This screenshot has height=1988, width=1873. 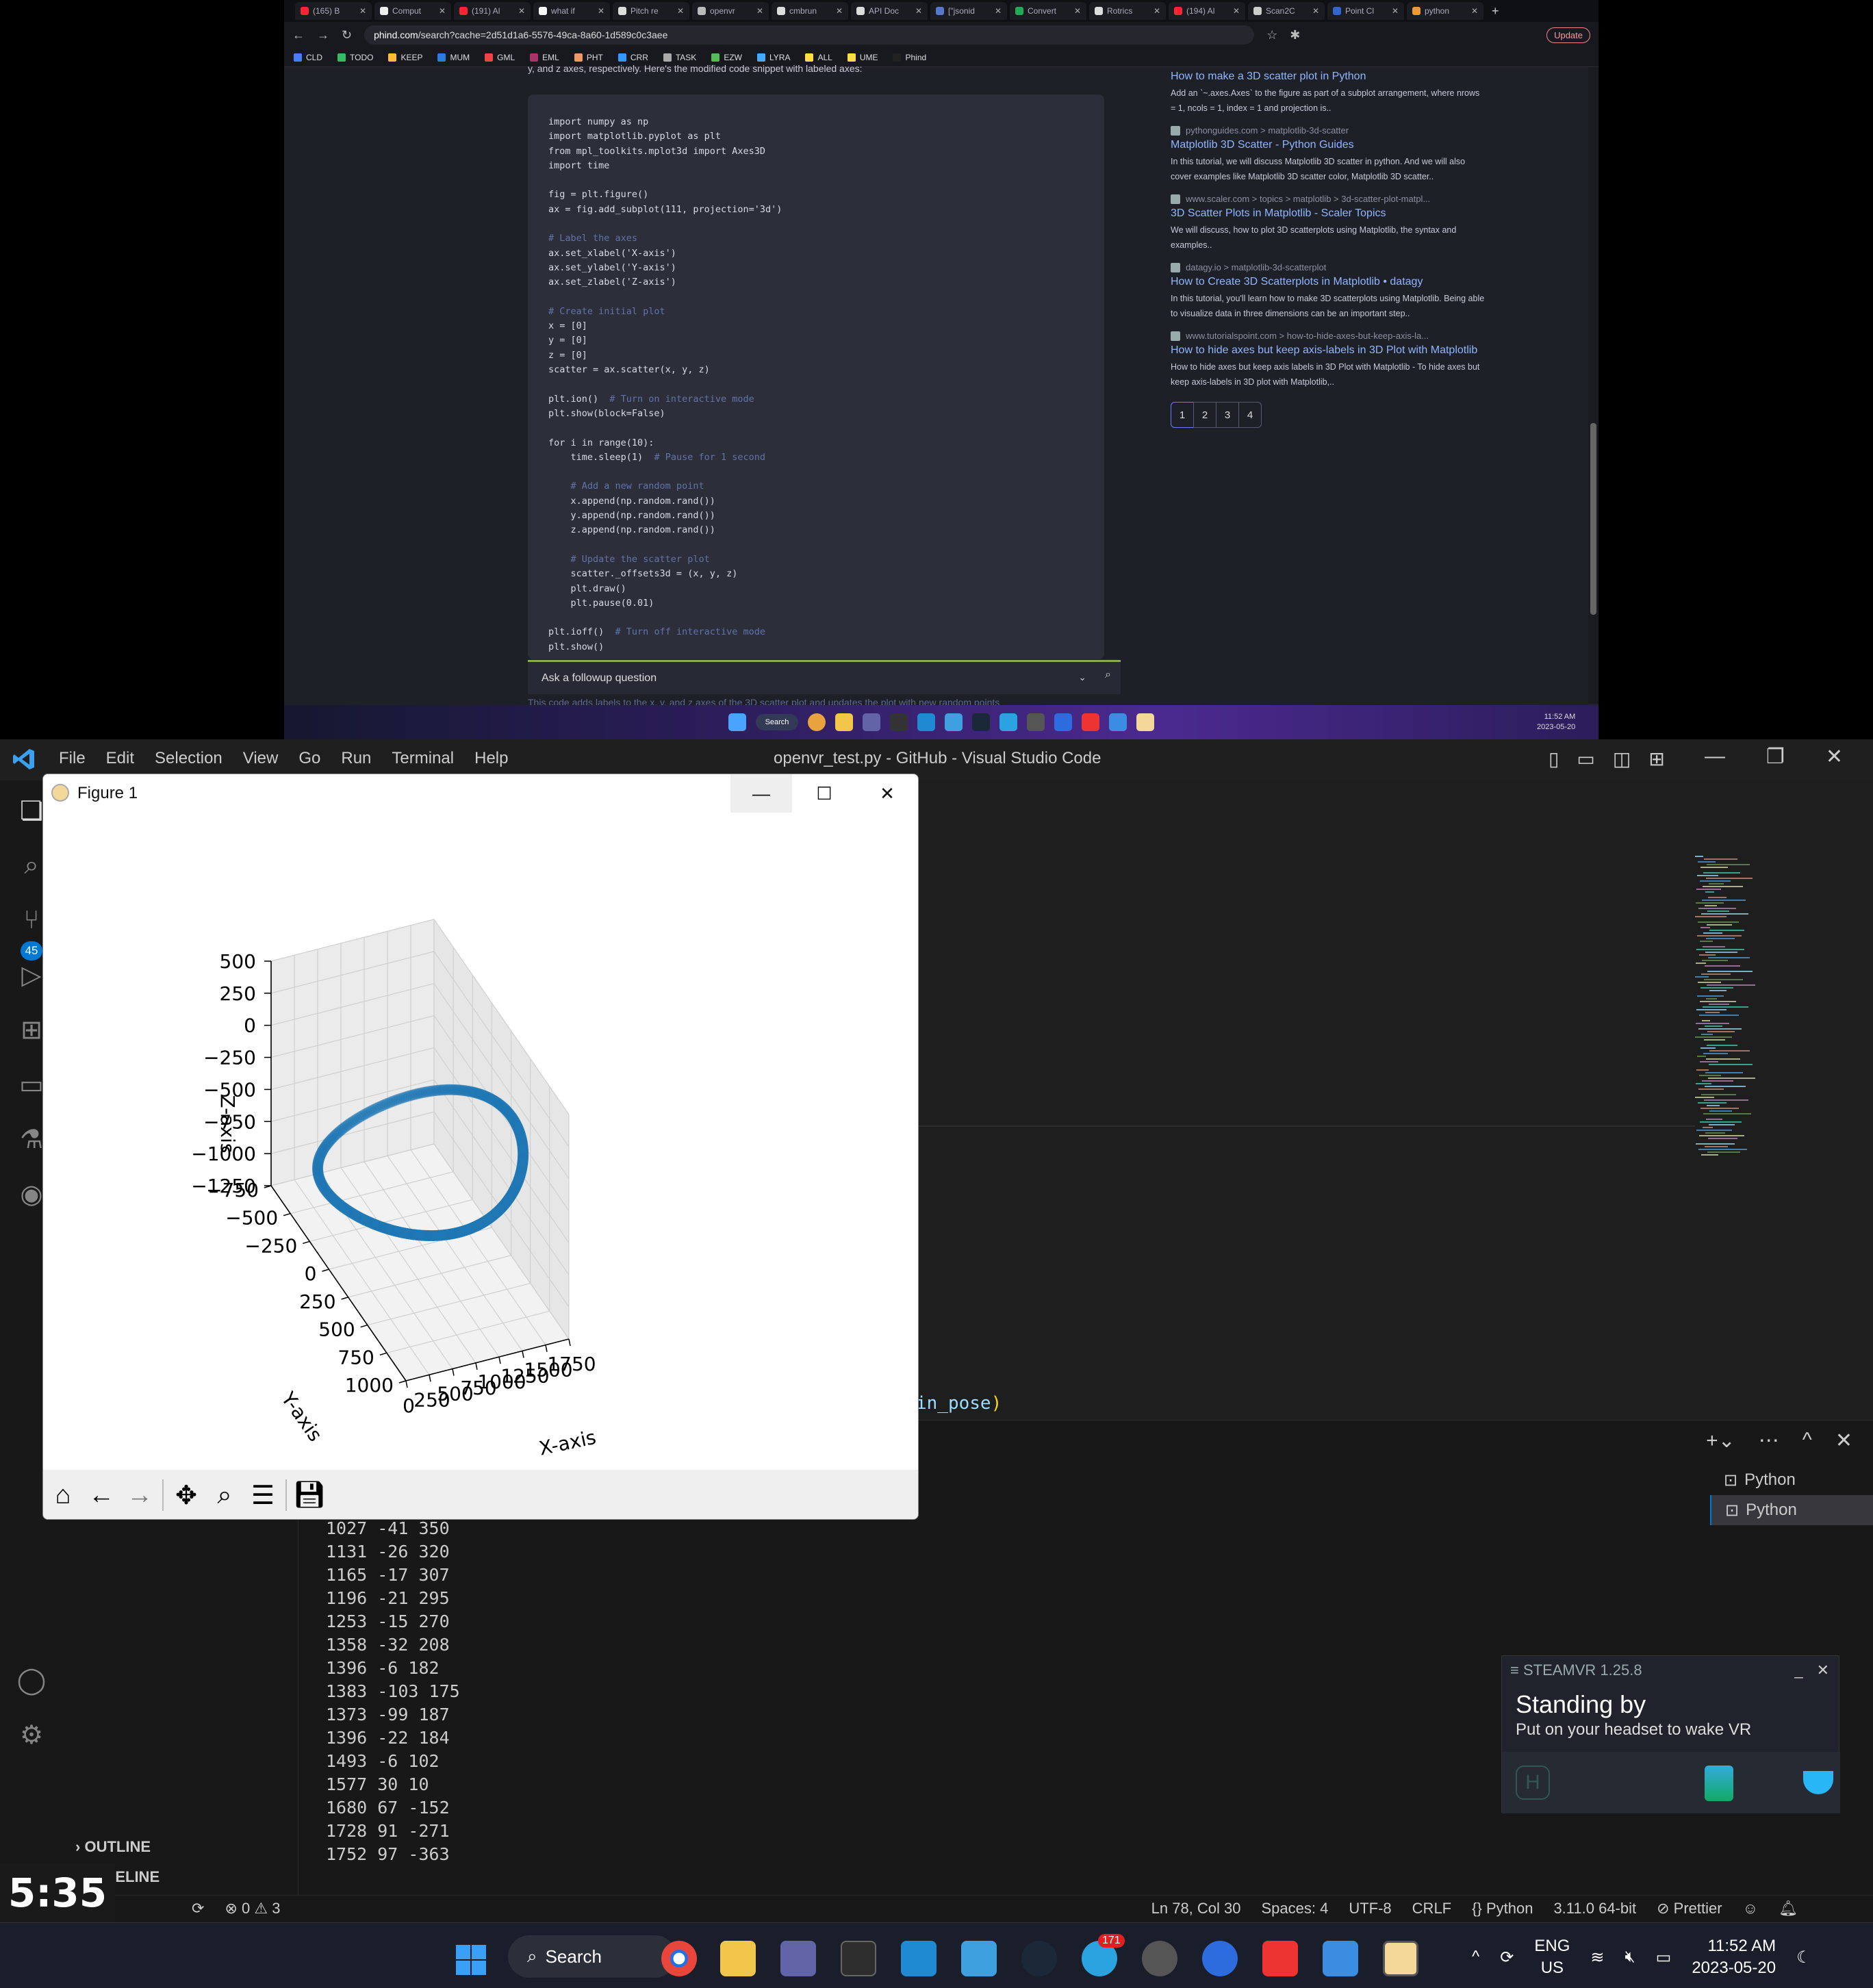 I want to click on reload-icon: ↻, so click(x=347, y=35).